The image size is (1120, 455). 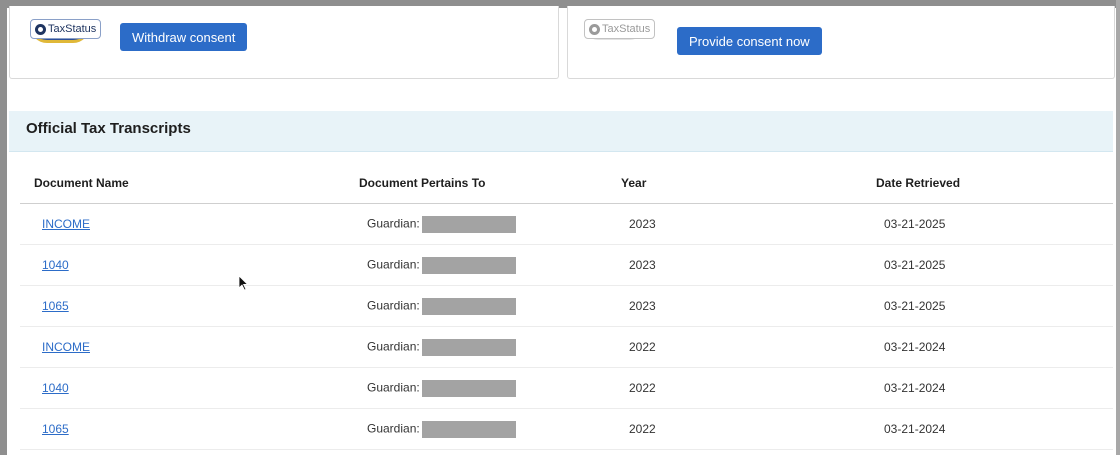 What do you see at coordinates (476, 183) in the screenshot?
I see `column-header-pertains-to: Document Pertains To` at bounding box center [476, 183].